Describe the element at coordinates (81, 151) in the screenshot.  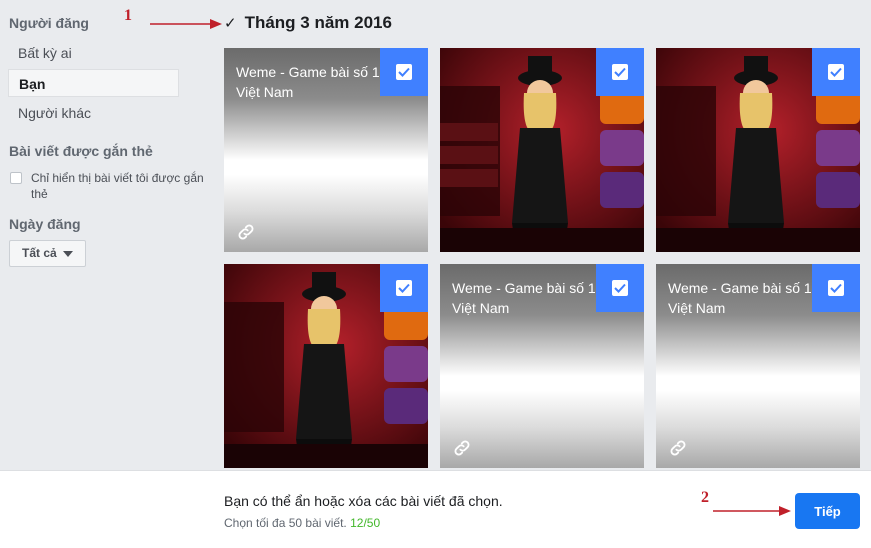
I see `tagged-heading: Bài viết được gắn thẻ` at that location.